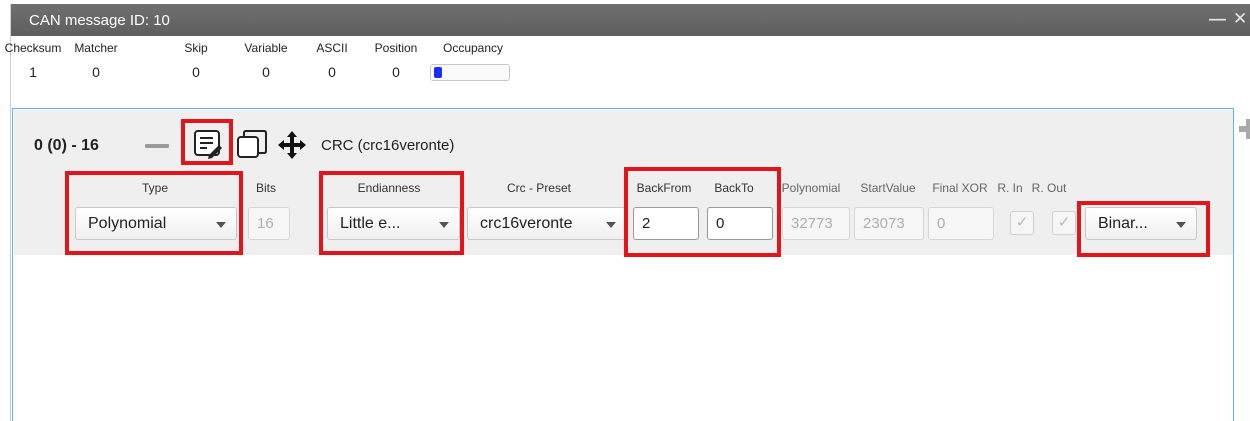  Describe the element at coordinates (396, 48) in the screenshot. I see `stat-label-position: Position` at that location.